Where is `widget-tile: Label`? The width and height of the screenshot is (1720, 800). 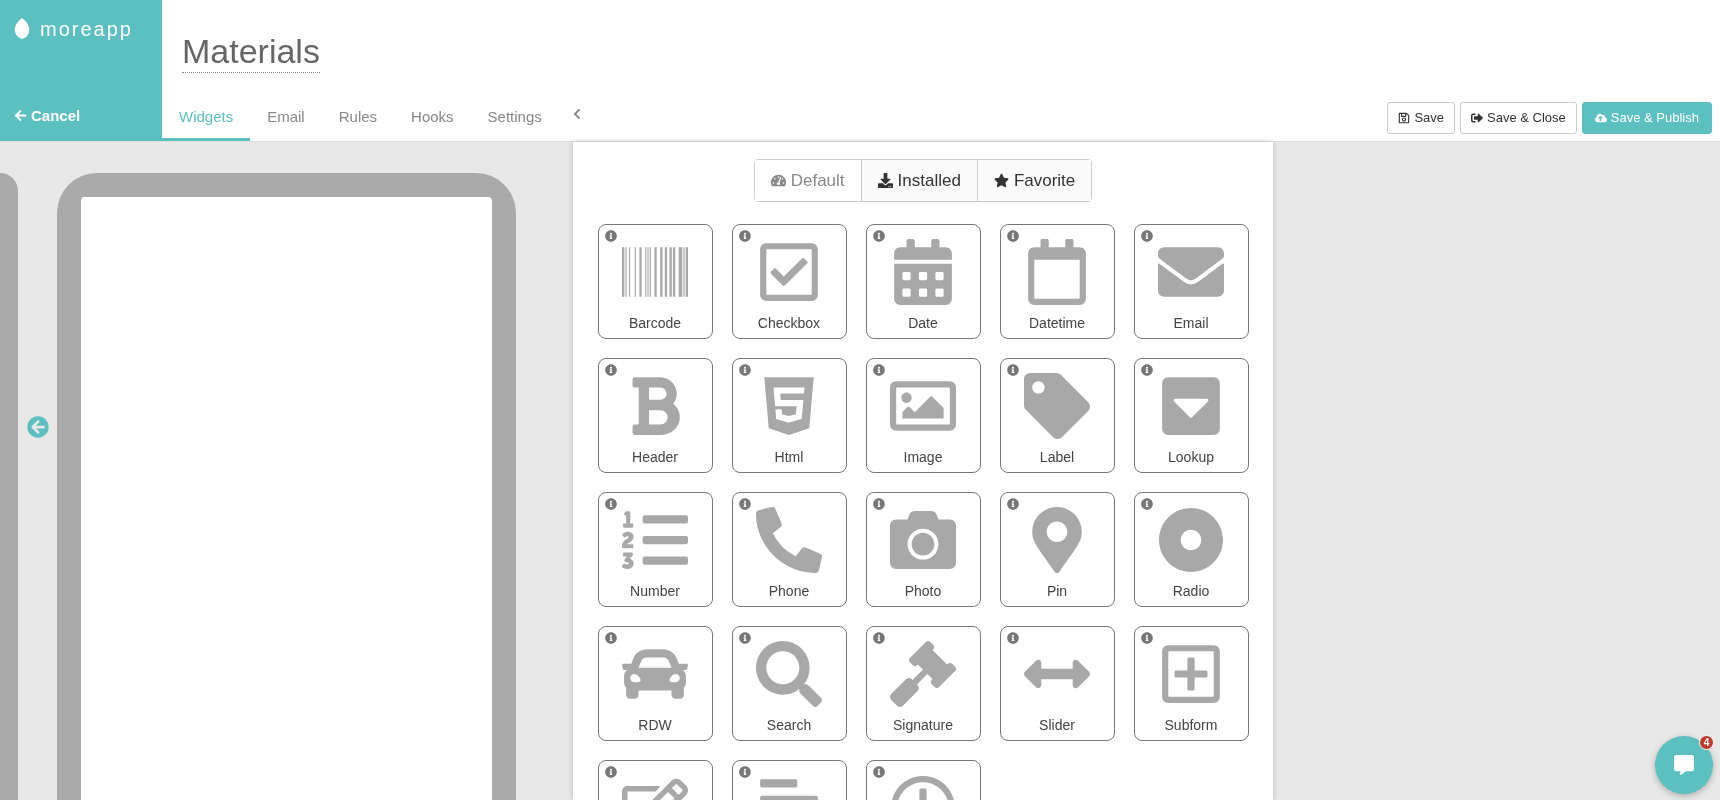
widget-tile: Label is located at coordinates (1057, 415).